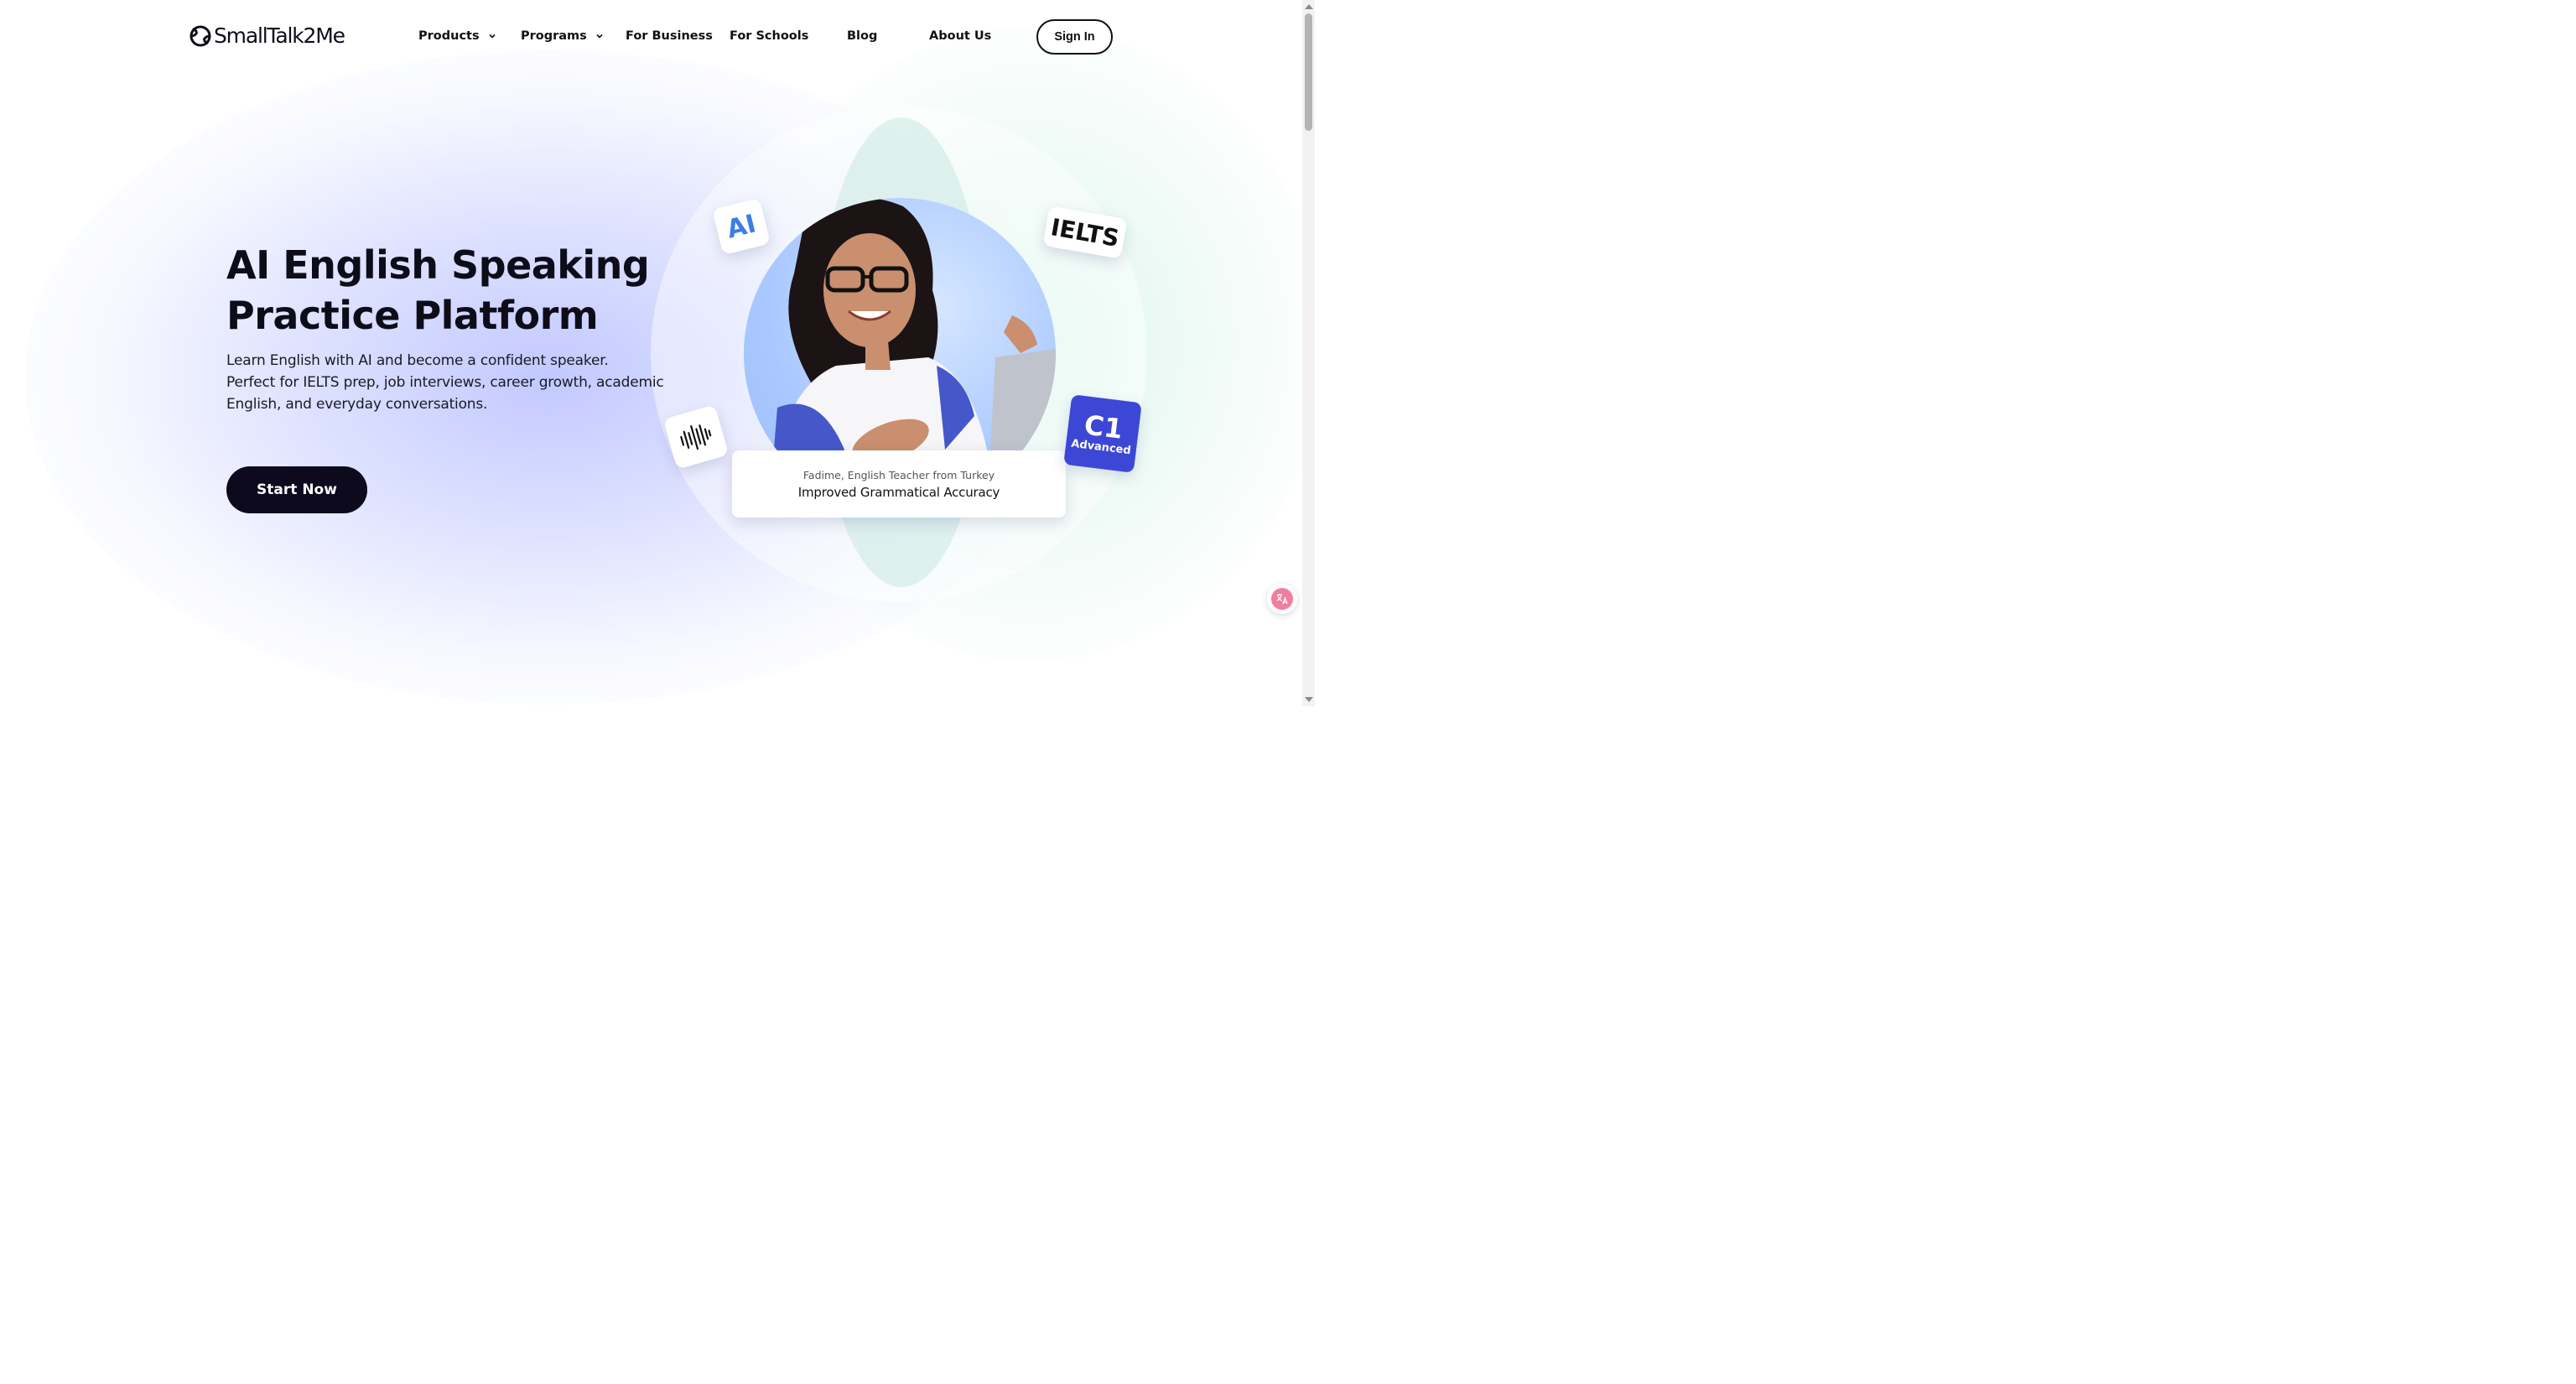  I want to click on nav-label: Products, so click(449, 36).